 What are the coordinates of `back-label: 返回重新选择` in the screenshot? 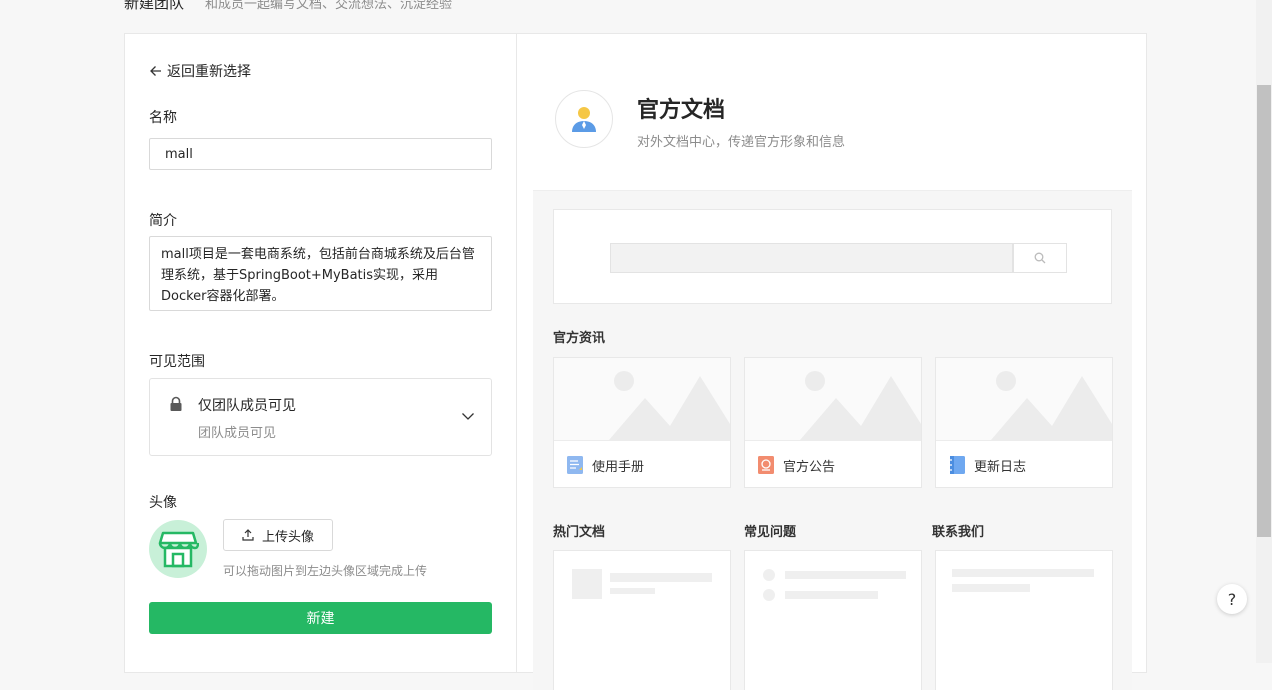 It's located at (209, 72).